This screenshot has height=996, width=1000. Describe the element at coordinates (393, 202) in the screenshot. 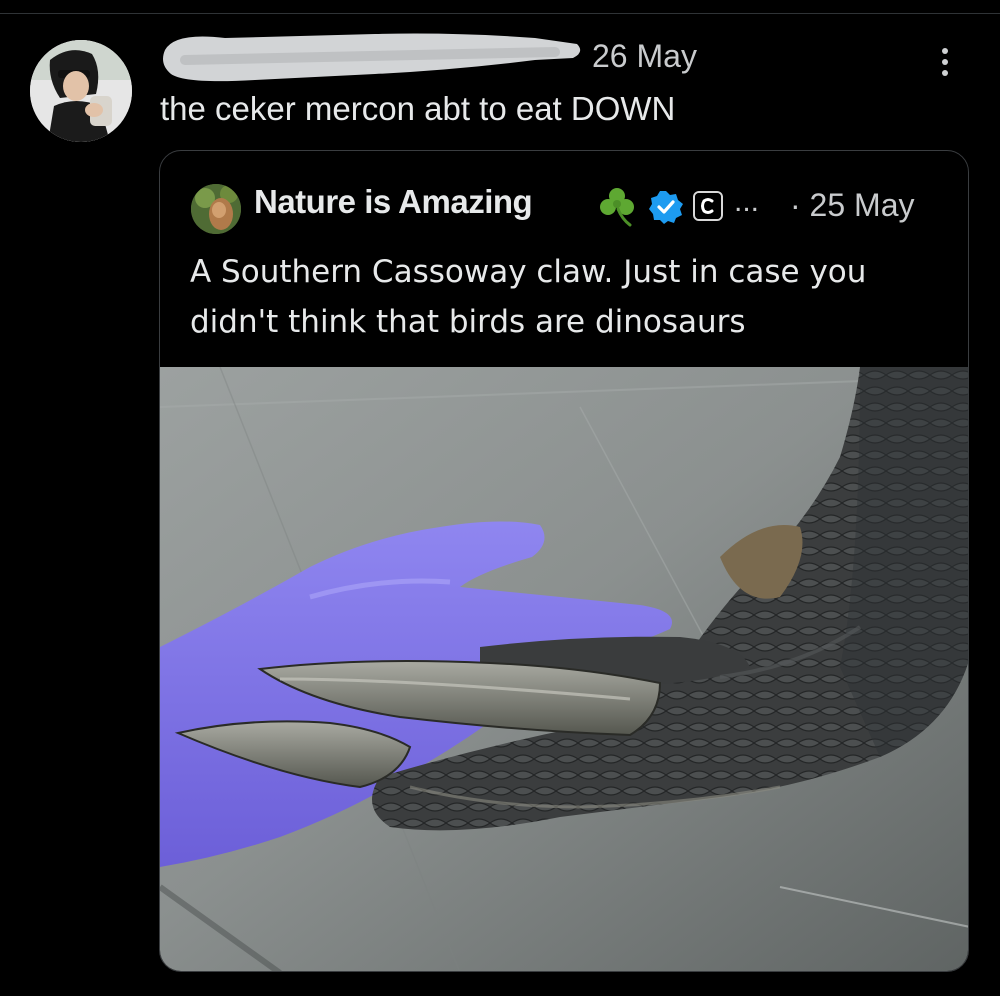

I see `quoted-author-name: Nature is Amazing` at that location.